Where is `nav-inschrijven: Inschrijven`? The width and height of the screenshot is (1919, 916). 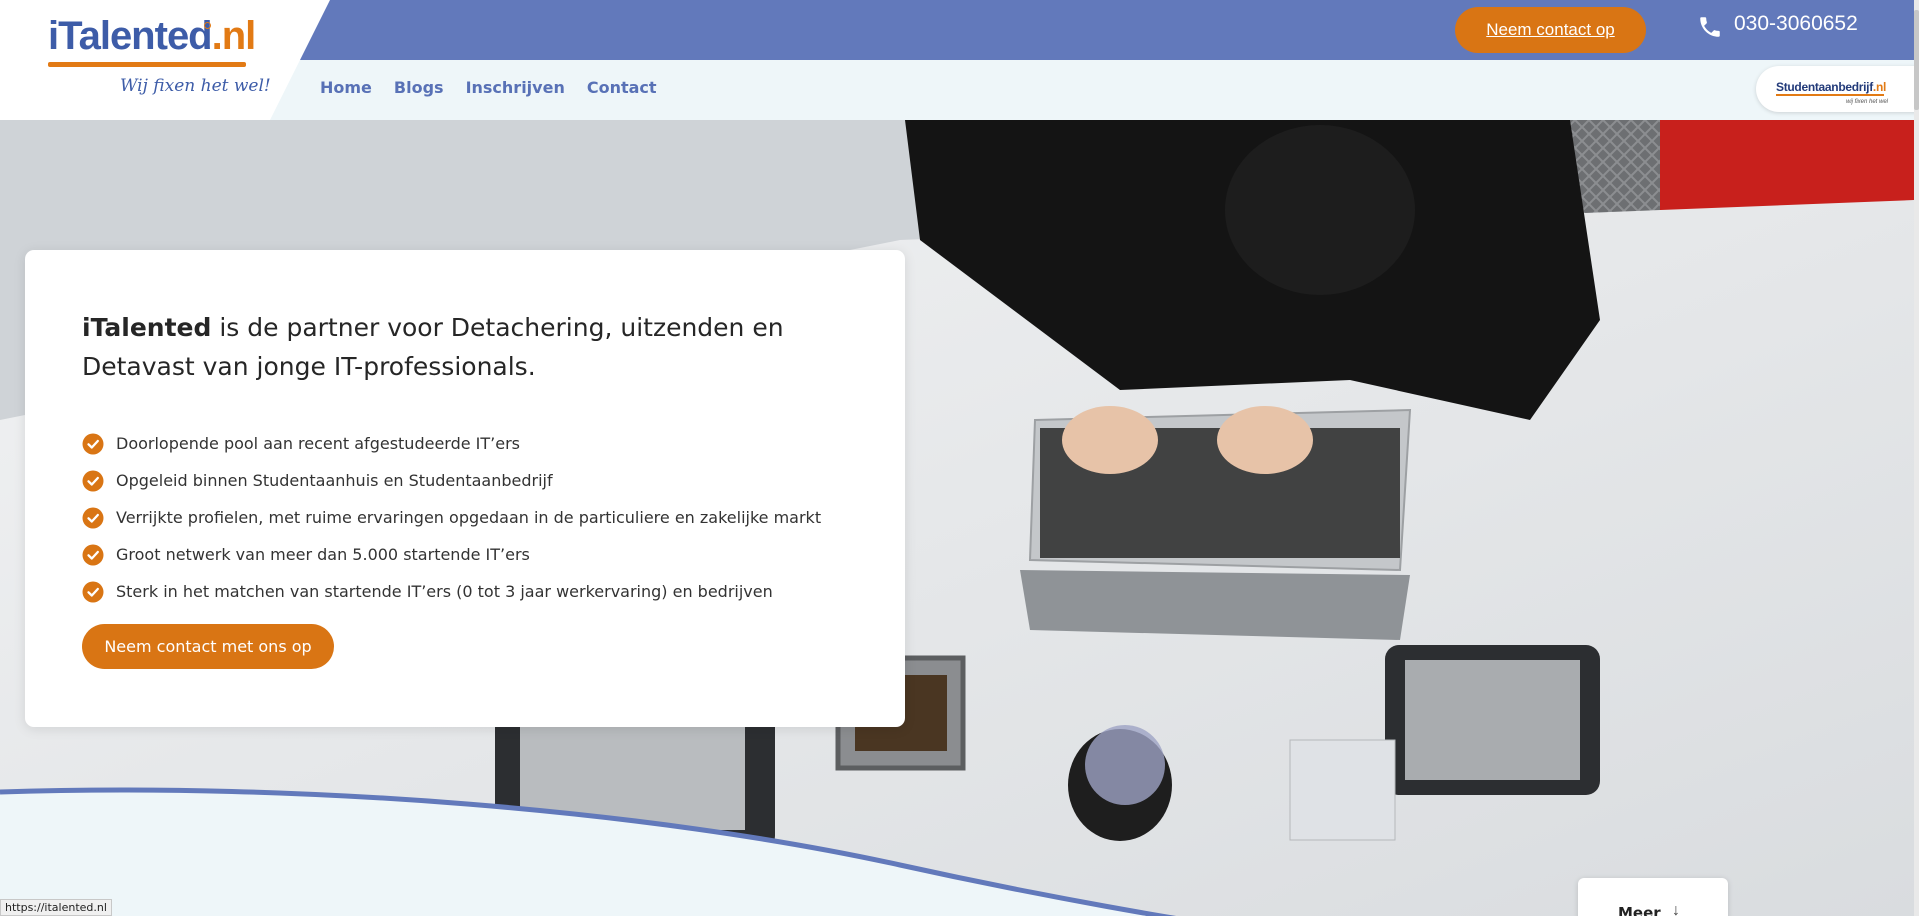
nav-inschrijven: Inschrijven is located at coordinates (515, 87).